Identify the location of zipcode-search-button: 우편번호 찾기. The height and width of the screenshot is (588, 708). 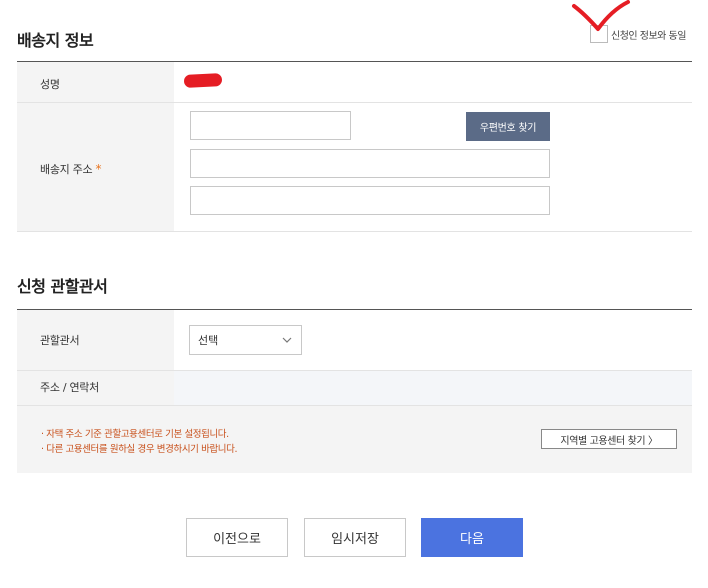
(508, 126).